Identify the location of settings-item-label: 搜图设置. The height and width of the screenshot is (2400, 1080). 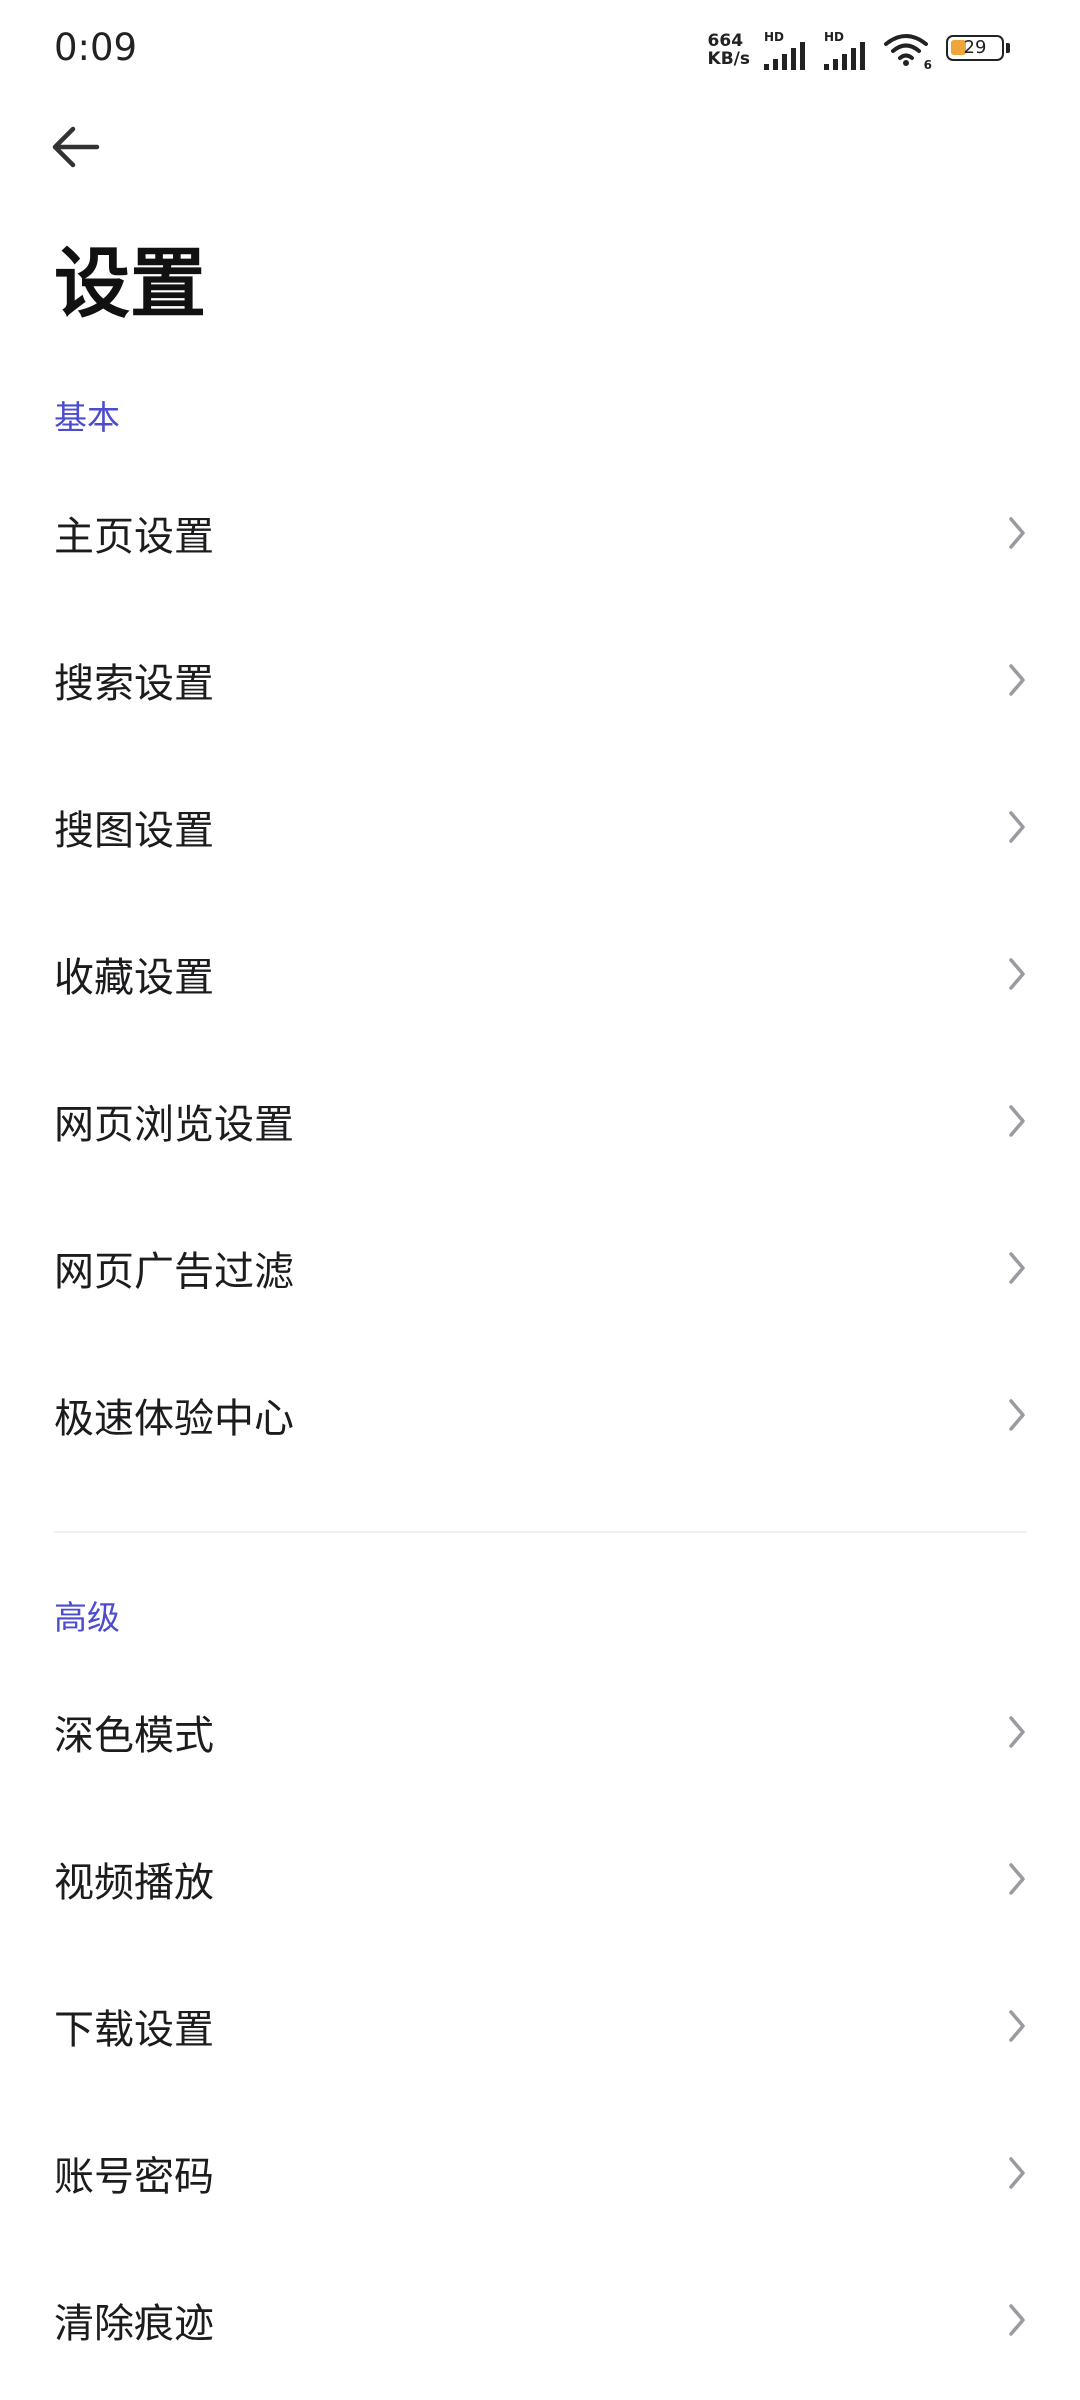
(134, 830).